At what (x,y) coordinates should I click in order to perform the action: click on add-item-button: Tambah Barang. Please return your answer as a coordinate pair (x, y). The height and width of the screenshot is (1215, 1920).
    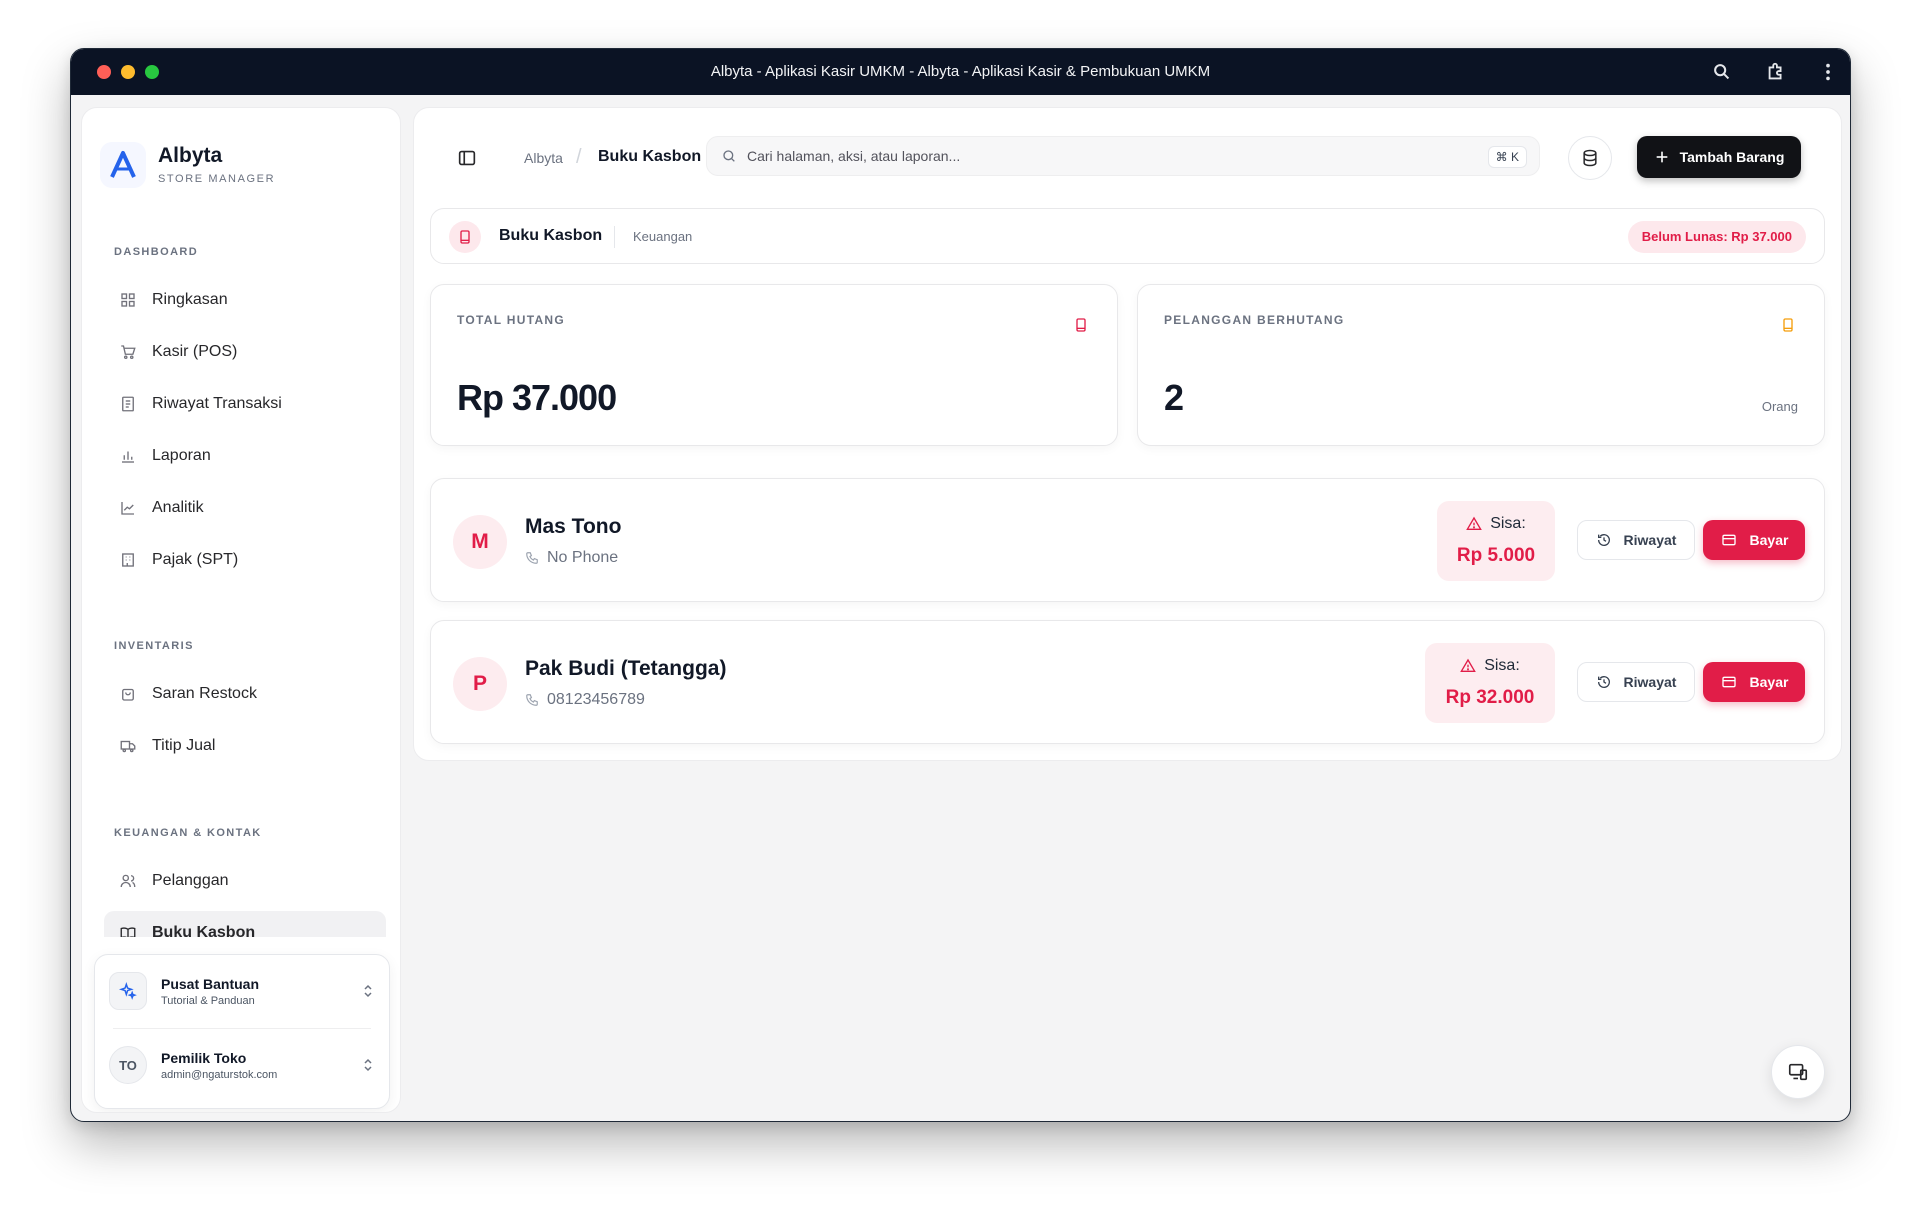
    Looking at the image, I should click on (1719, 157).